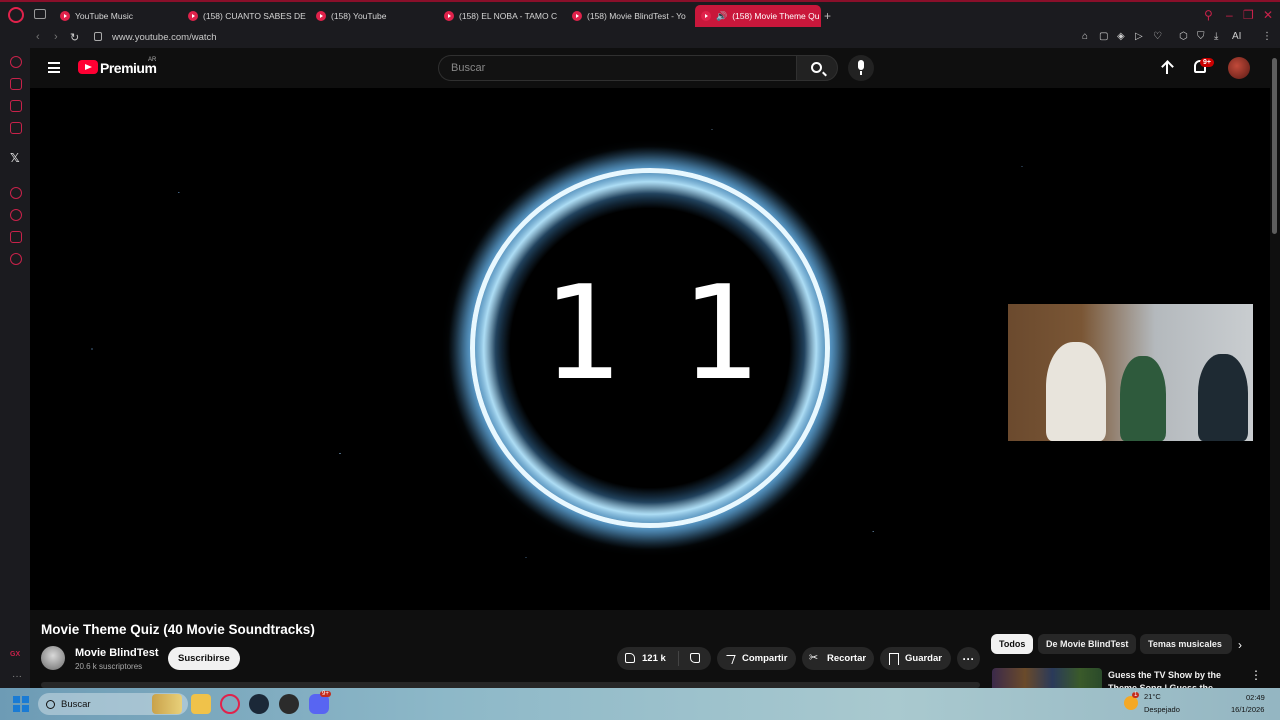 The height and width of the screenshot is (720, 1280). I want to click on webcam-overlay, so click(1130, 372).